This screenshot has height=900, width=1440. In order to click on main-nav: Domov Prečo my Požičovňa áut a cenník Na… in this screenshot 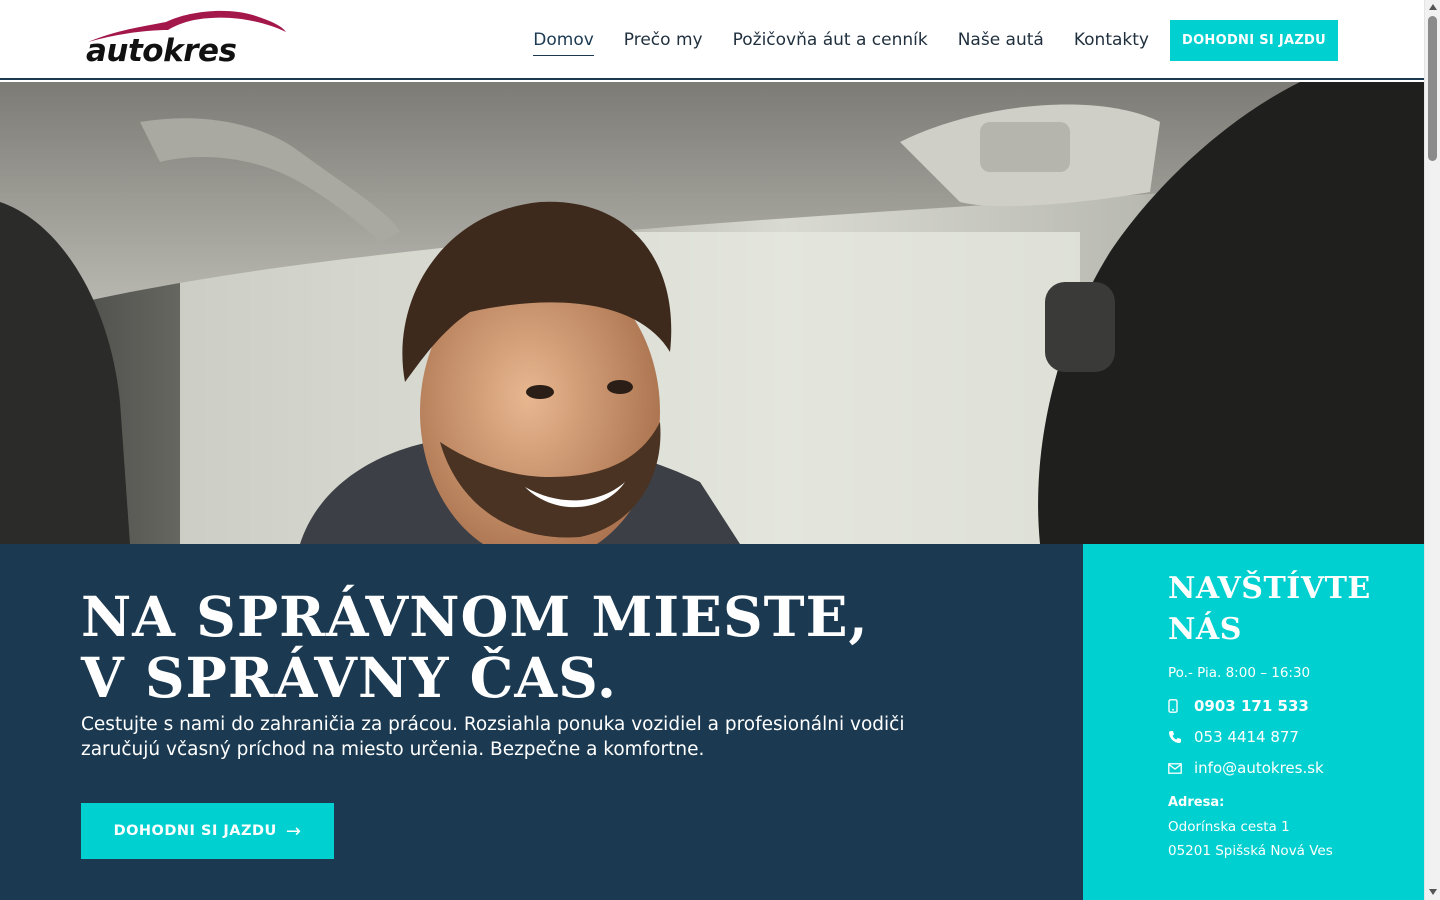, I will do `click(920, 40)`.